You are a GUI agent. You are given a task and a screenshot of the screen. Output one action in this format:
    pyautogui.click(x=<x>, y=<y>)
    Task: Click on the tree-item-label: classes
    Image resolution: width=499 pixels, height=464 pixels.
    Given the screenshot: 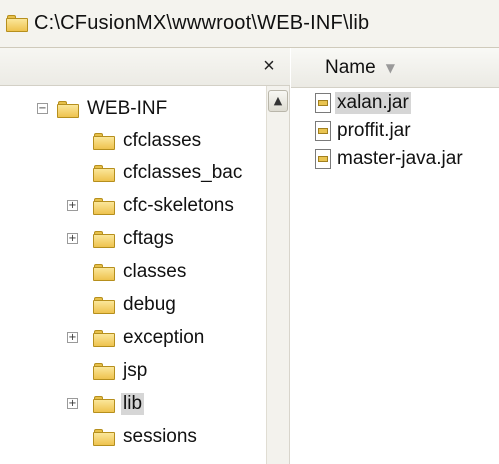 What is the action you would take?
    pyautogui.click(x=155, y=271)
    